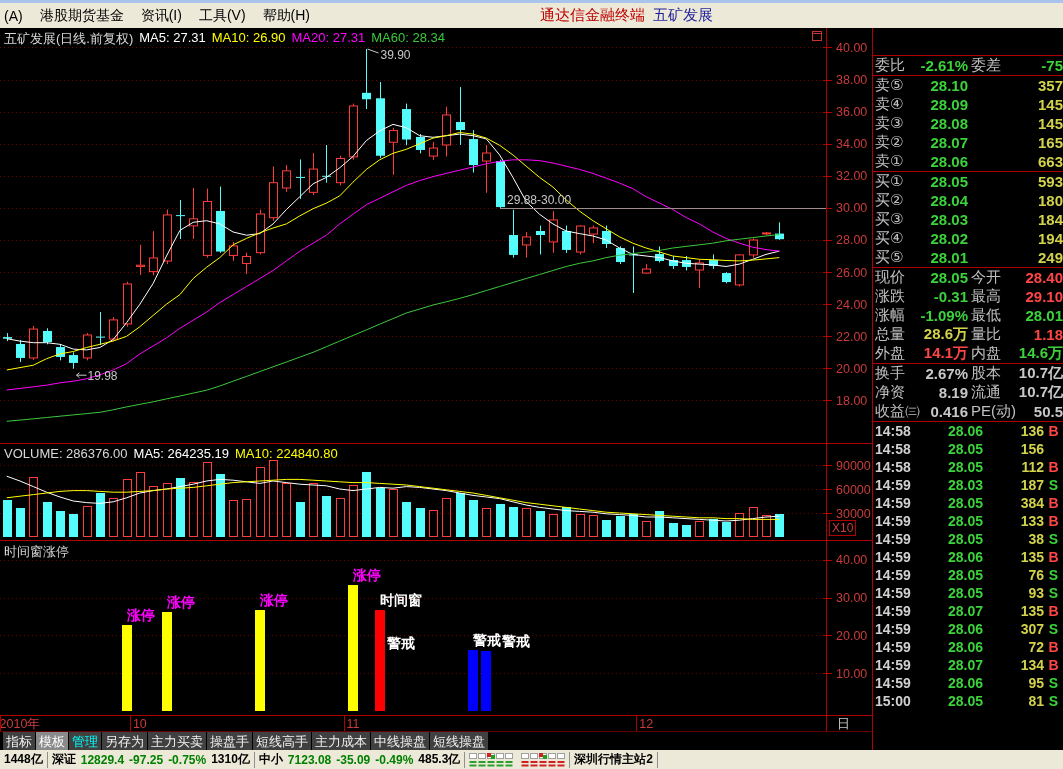  I want to click on tab: 短线操盘, so click(459, 741).